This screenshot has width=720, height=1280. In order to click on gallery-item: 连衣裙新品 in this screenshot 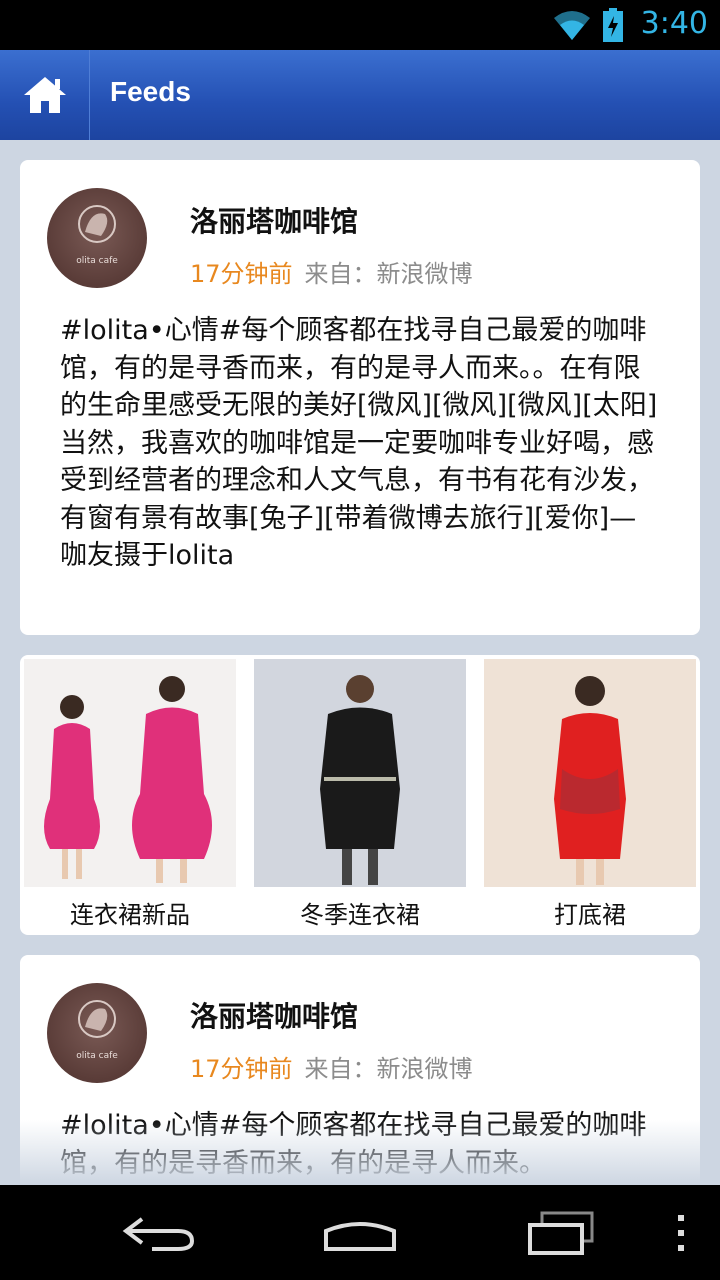, I will do `click(130, 794)`.